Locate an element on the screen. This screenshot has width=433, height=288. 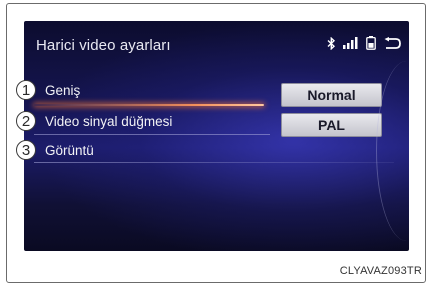
callout-marker-3: 3 is located at coordinates (26, 150).